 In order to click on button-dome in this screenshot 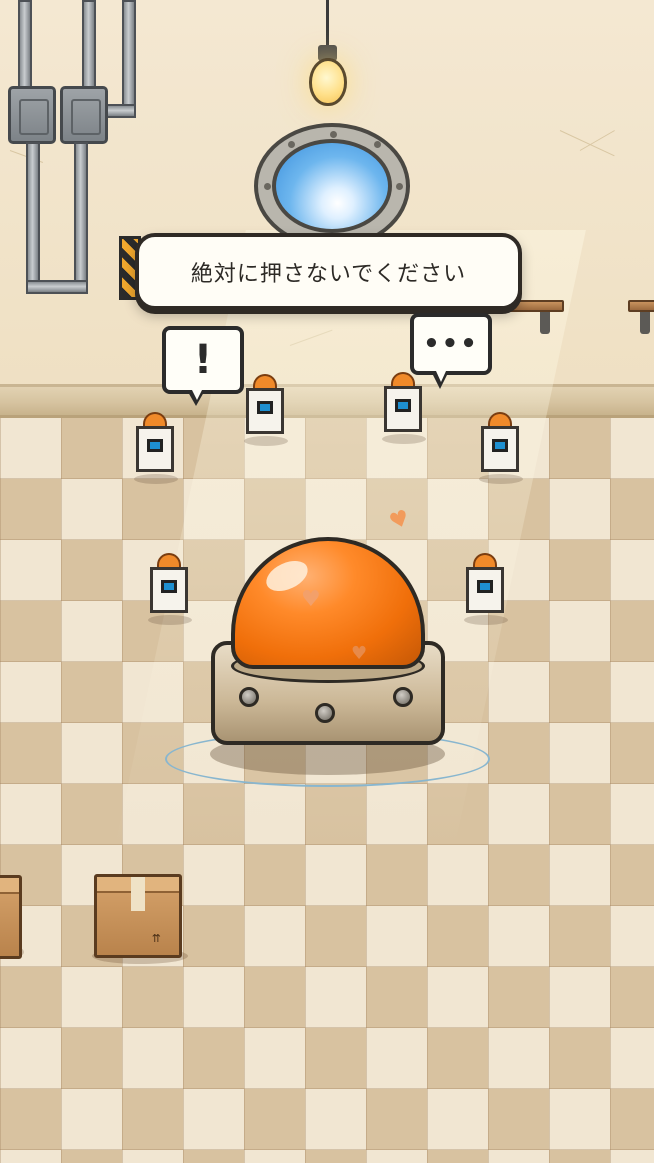, I will do `click(328, 603)`.